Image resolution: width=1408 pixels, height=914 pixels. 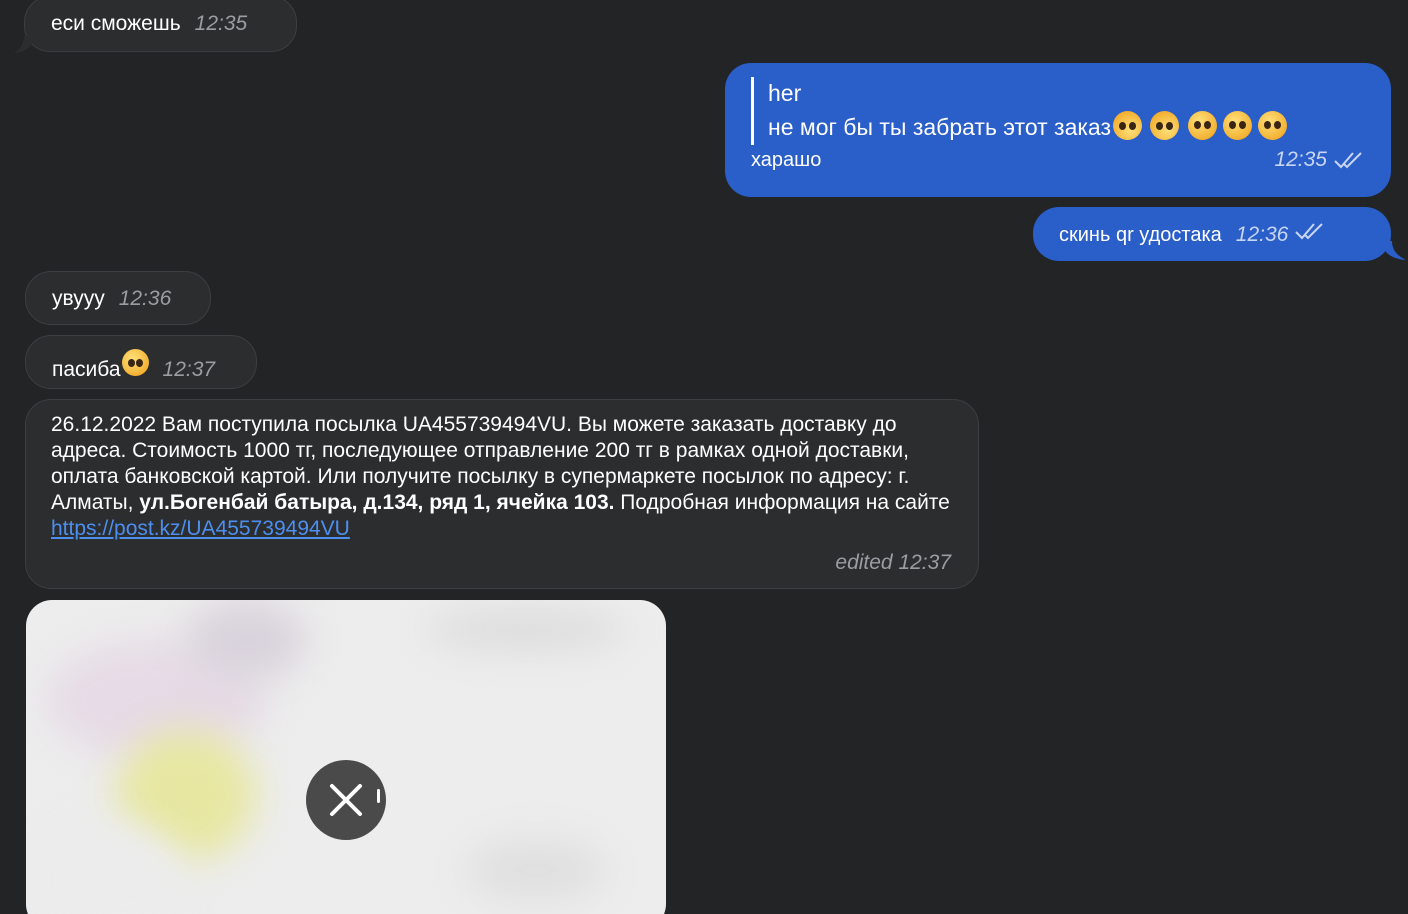 I want to click on reply-text: не мог бы ты забрать этот заказ, so click(x=940, y=127).